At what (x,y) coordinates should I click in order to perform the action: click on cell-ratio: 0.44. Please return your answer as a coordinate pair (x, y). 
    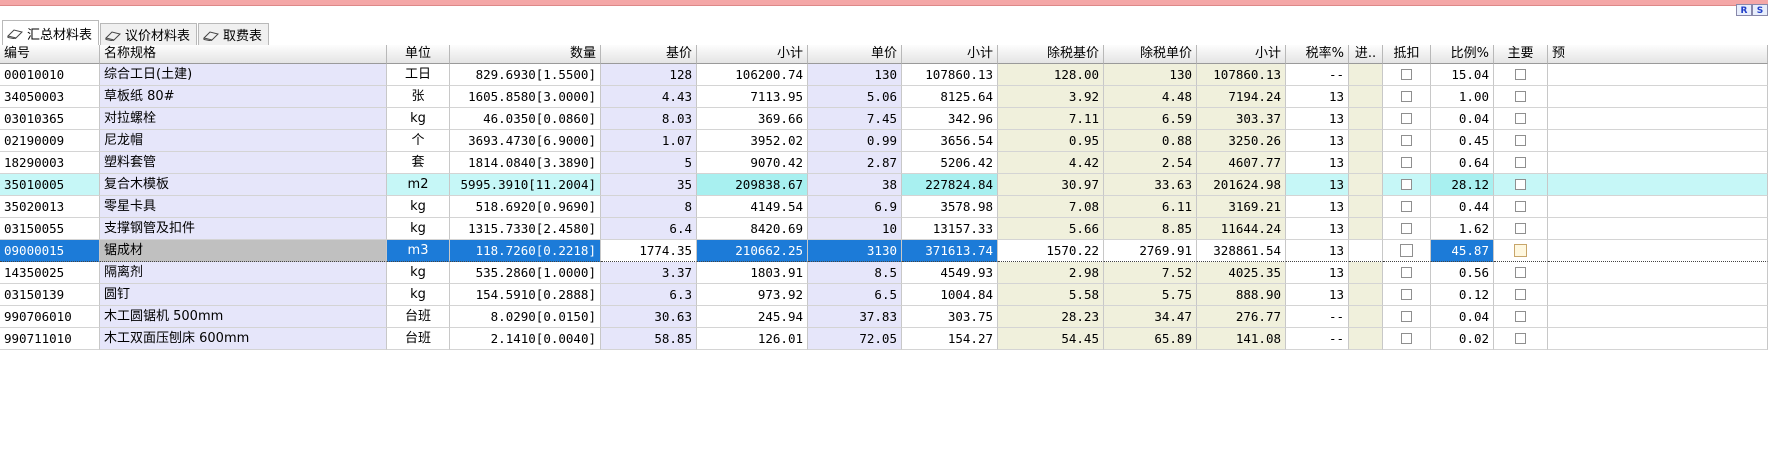
    Looking at the image, I should click on (1462, 207).